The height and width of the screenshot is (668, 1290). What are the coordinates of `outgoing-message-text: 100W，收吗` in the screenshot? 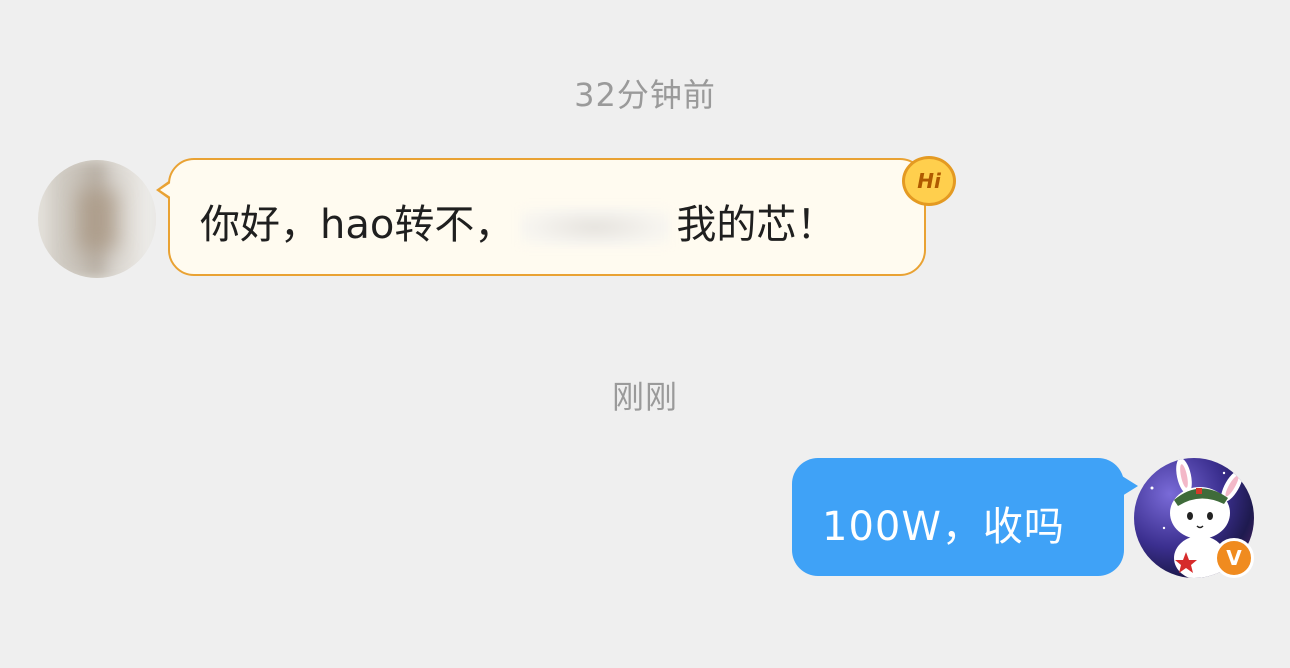 It's located at (943, 527).